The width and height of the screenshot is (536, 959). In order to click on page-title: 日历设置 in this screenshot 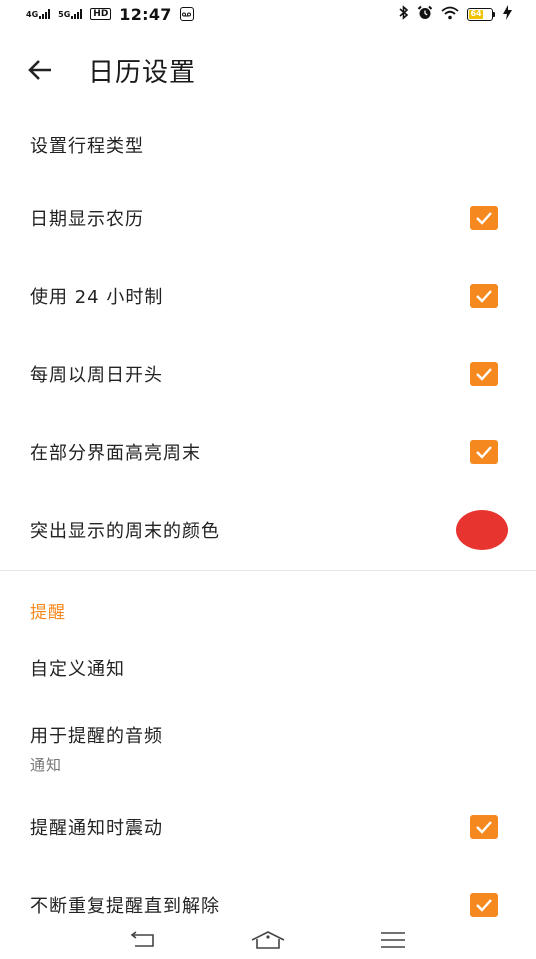, I will do `click(142, 72)`.